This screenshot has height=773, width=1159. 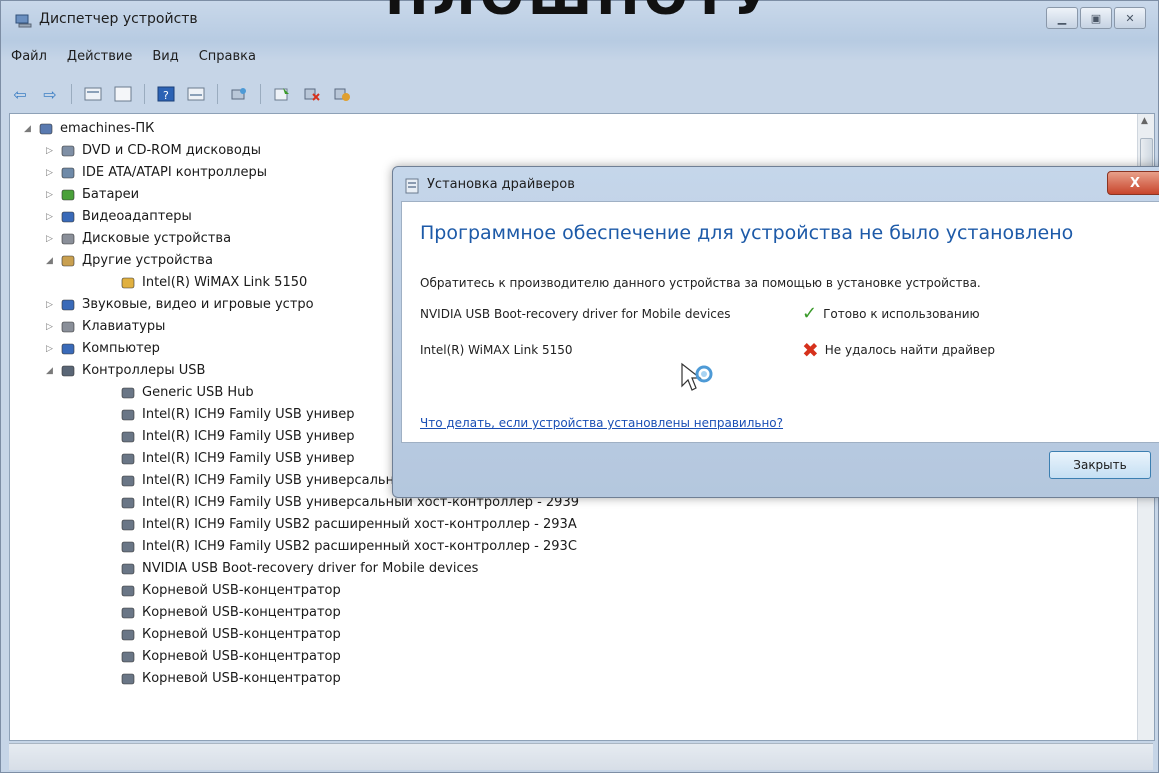 I want to click on tree-item-label: Клавиатуры, so click(x=124, y=326).